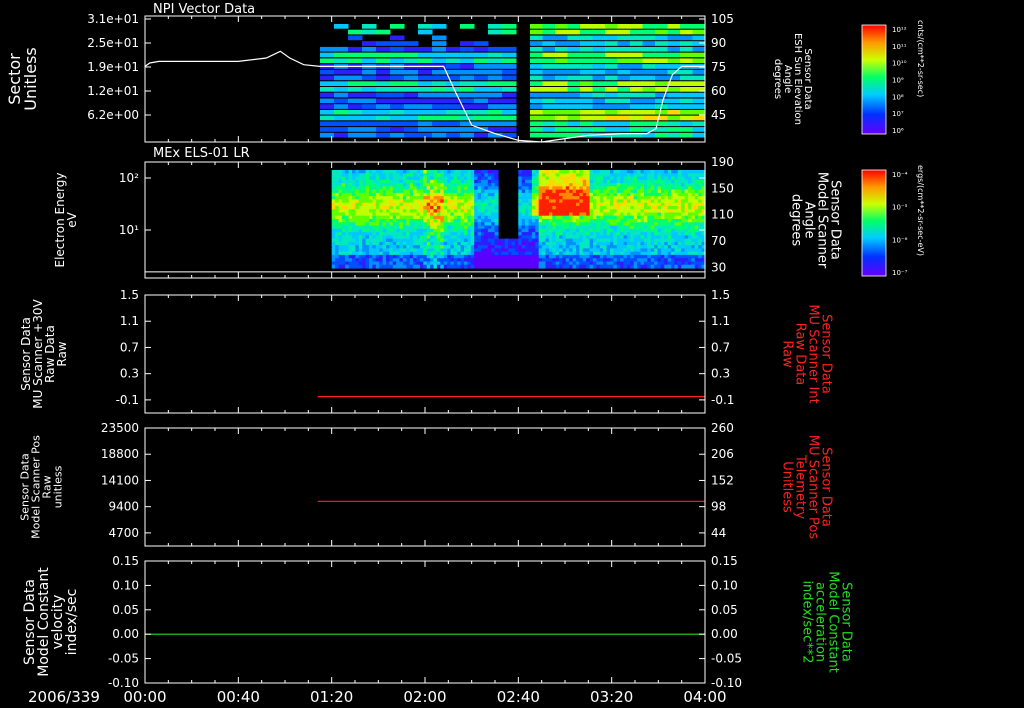 The image size is (1024, 708). What do you see at coordinates (120, 428) in the screenshot?
I see `y-tick-label: 23500` at bounding box center [120, 428].